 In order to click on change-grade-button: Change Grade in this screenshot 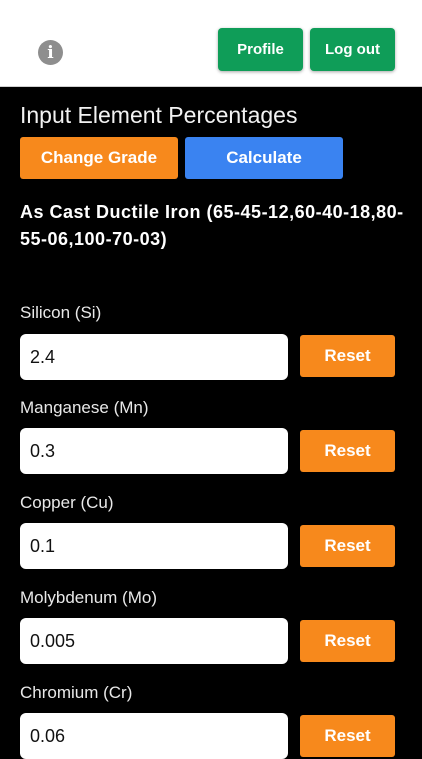, I will do `click(99, 158)`.